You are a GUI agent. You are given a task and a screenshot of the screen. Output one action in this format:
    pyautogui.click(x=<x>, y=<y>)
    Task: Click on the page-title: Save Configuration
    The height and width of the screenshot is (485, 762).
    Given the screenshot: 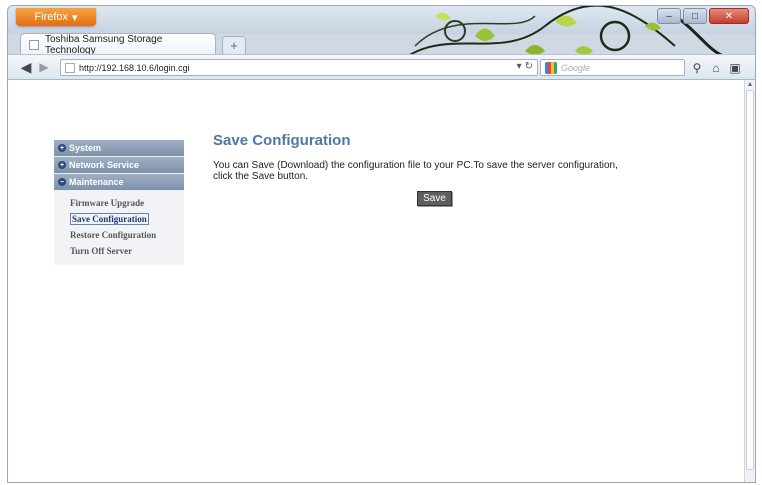 What is the action you would take?
    pyautogui.click(x=282, y=140)
    